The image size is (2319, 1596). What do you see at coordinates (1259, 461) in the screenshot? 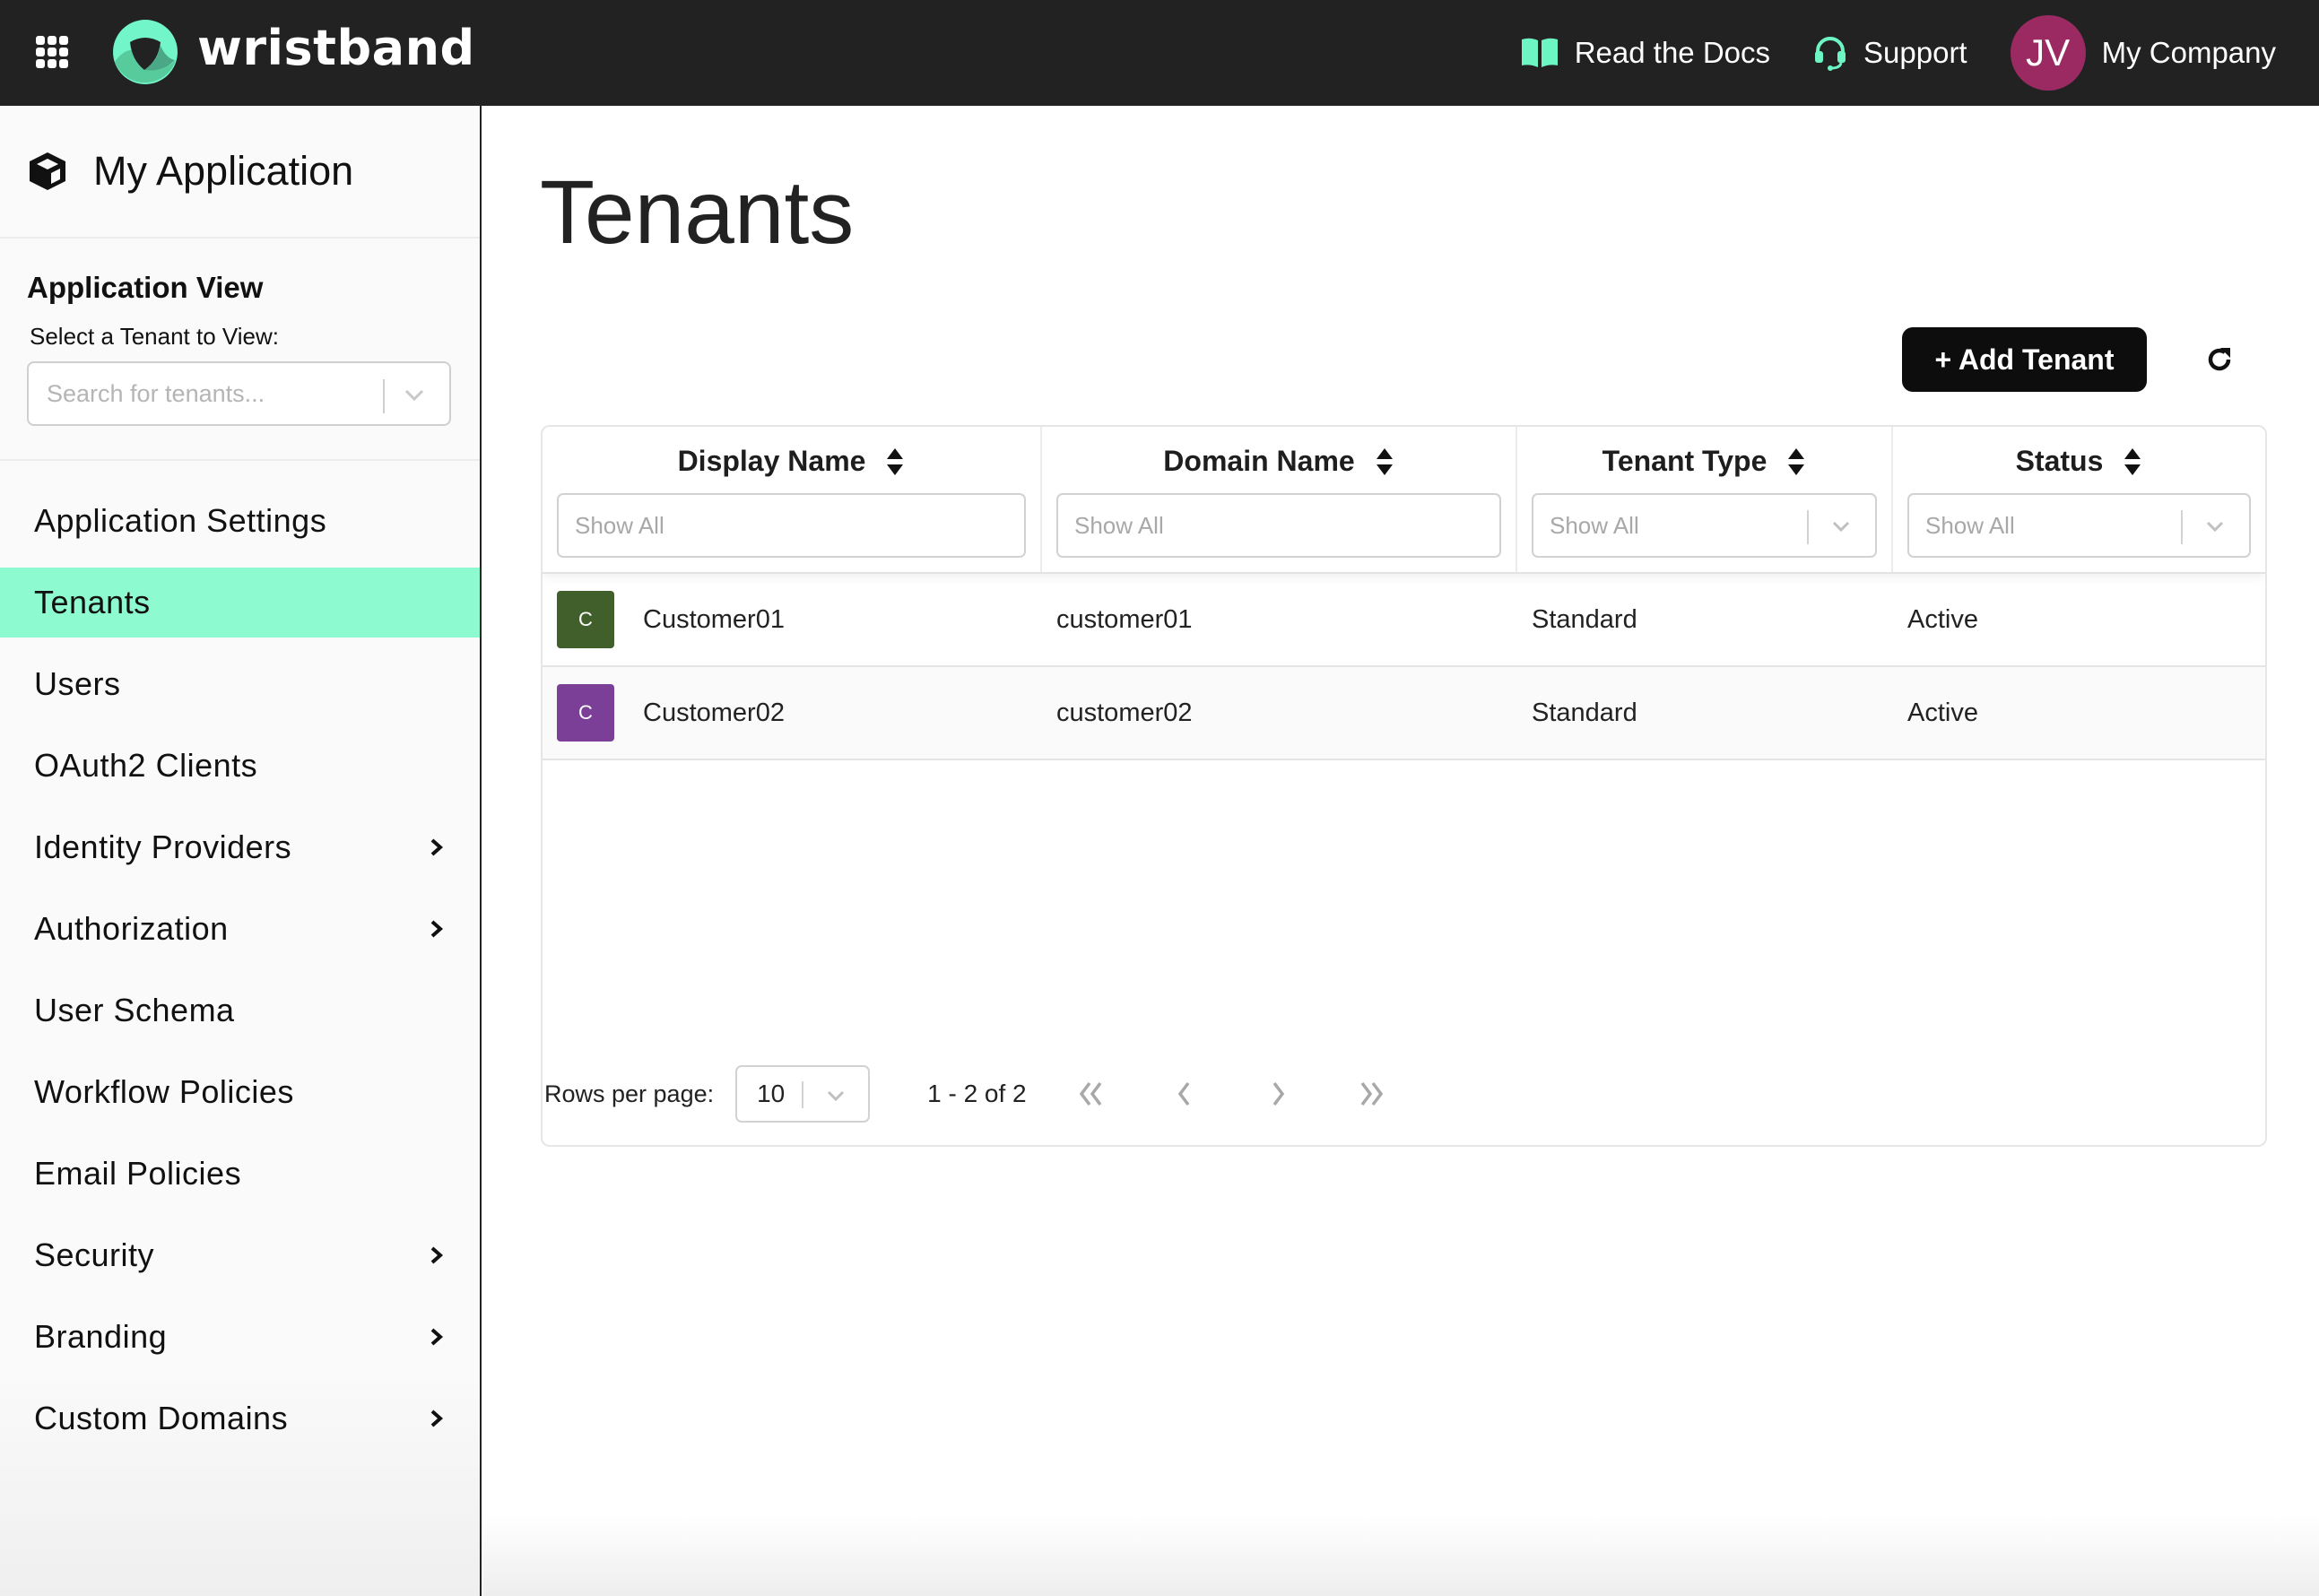
I see `column-label: Domain Name` at bounding box center [1259, 461].